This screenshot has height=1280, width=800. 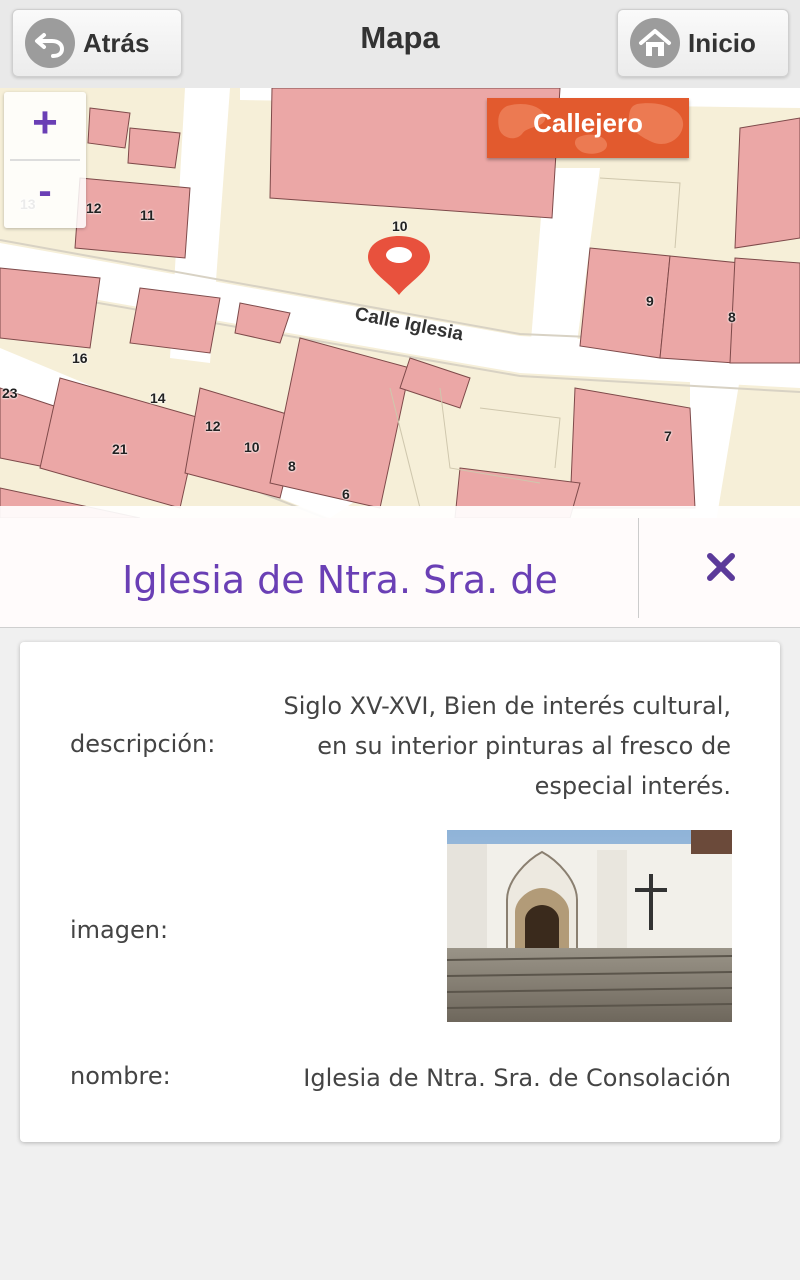 I want to click on house-number: 9, so click(x=650, y=301).